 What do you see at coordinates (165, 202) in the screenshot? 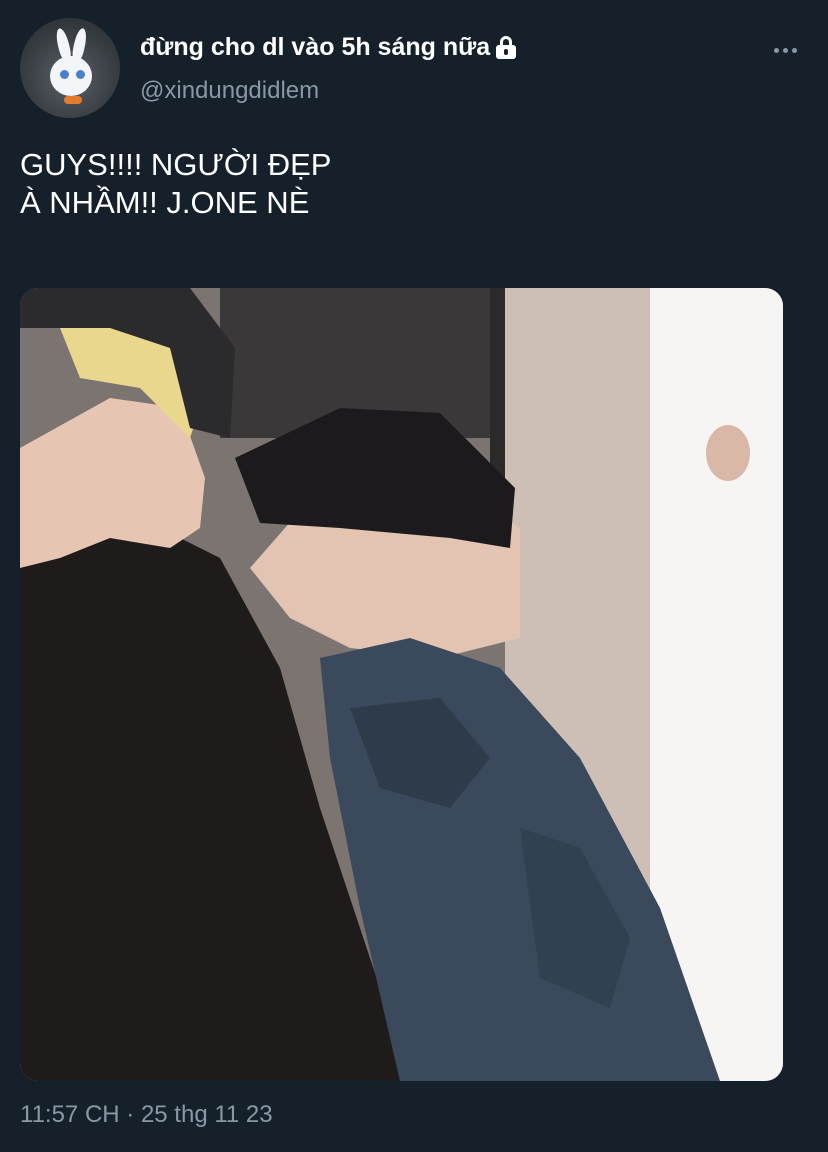
I see `tweet-text-line: À NHẦM!! J.ONE NÈ` at bounding box center [165, 202].